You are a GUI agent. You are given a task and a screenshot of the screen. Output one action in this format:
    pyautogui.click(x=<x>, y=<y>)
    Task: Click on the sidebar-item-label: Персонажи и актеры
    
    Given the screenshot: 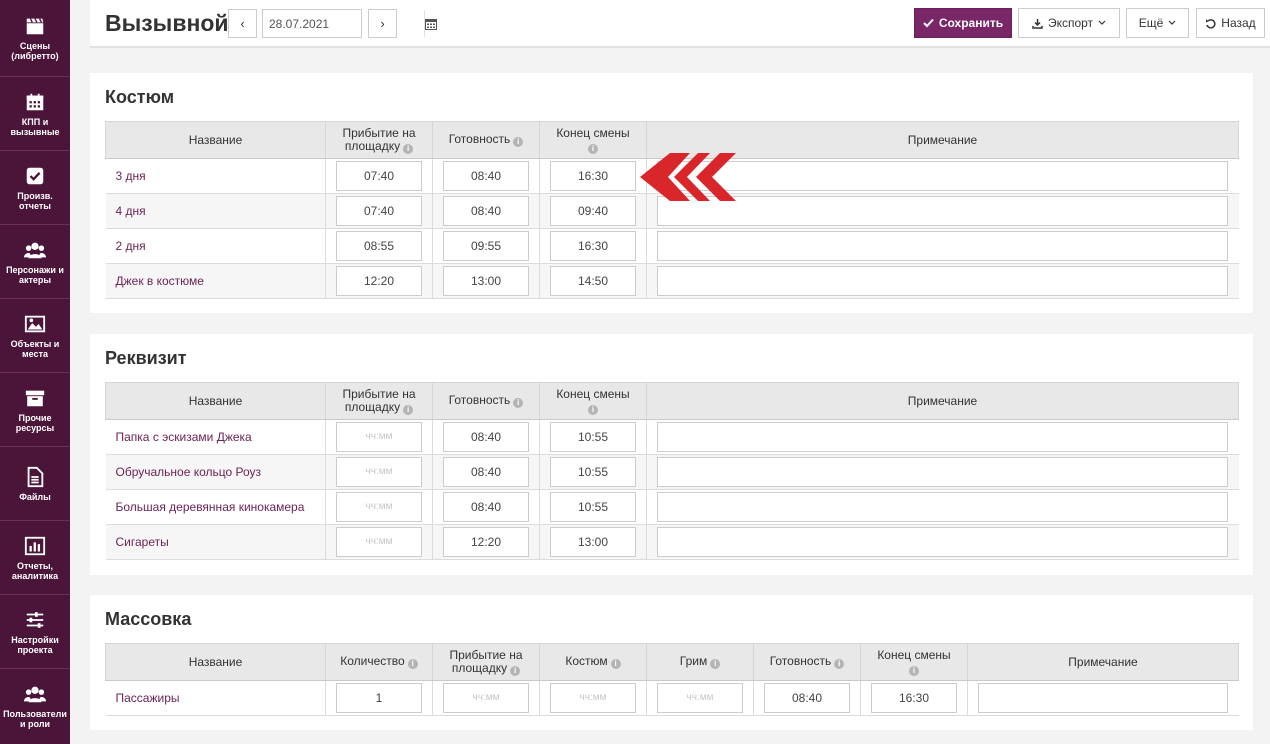 What is the action you would take?
    pyautogui.click(x=35, y=274)
    